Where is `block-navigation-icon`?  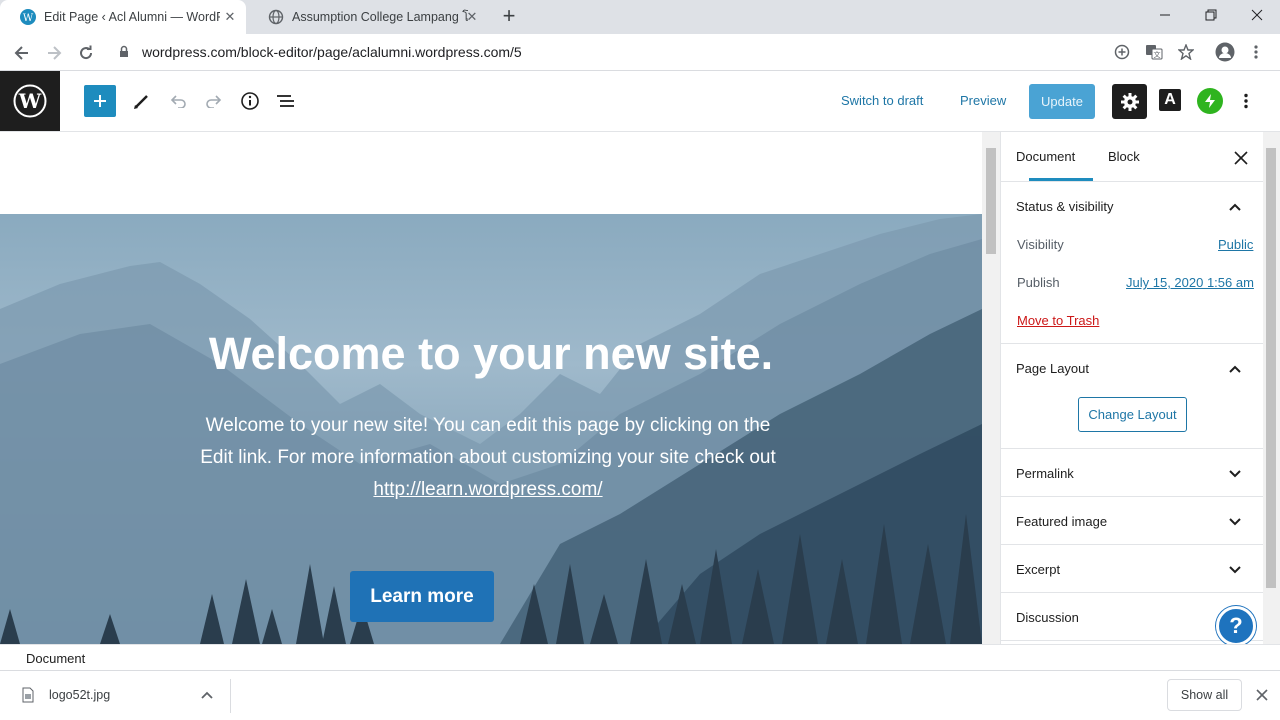
block-navigation-icon is located at coordinates (286, 101).